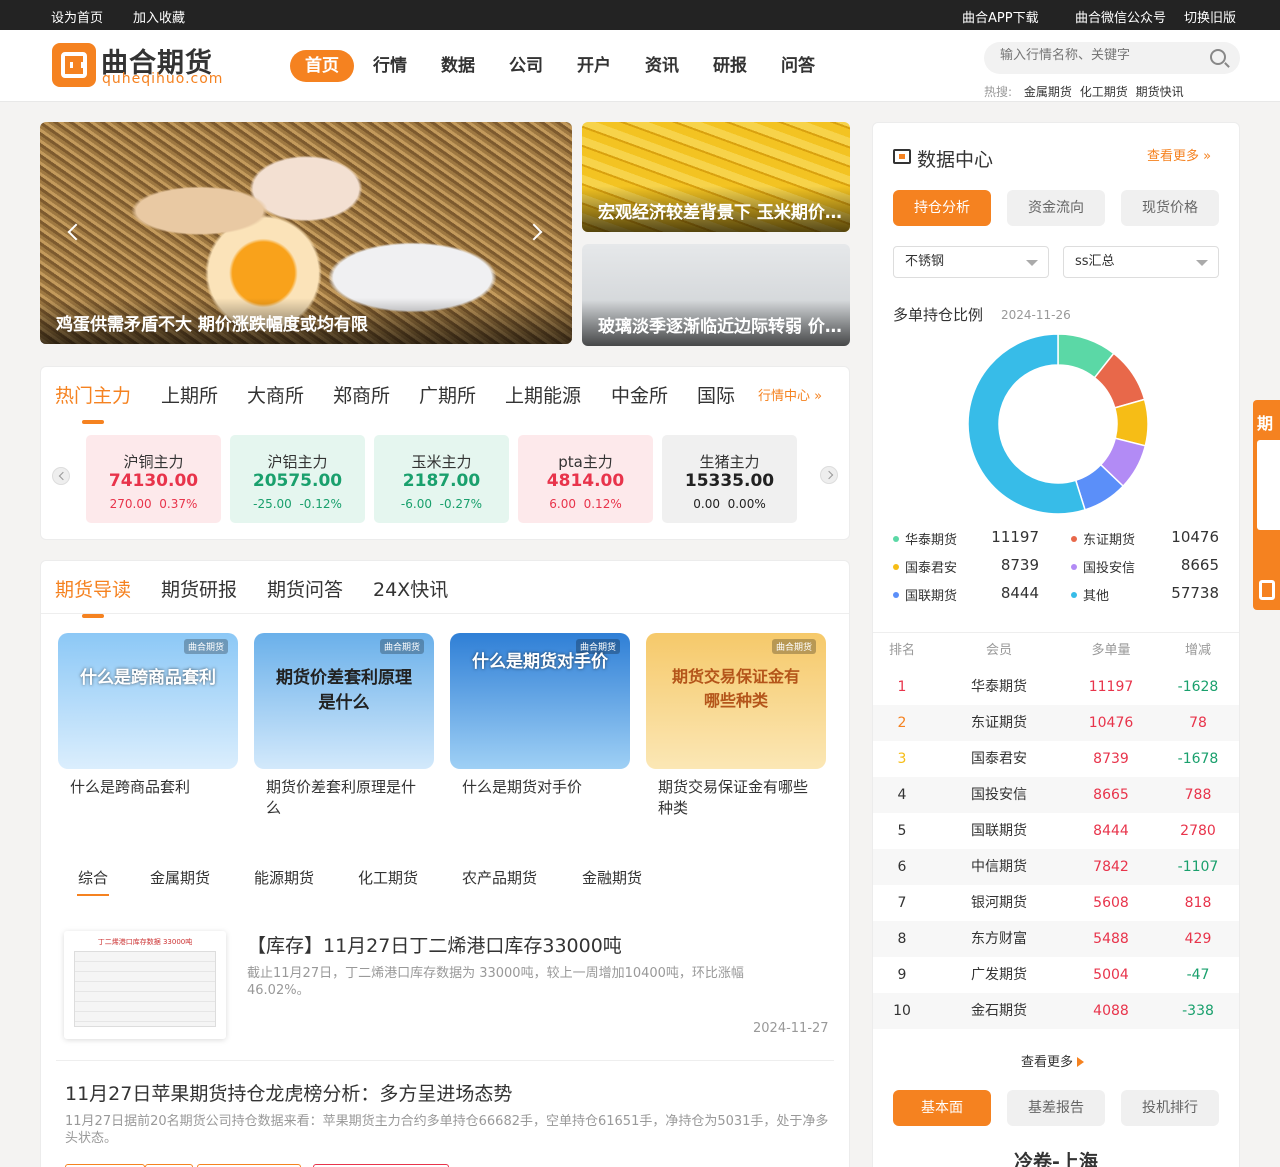 The height and width of the screenshot is (1167, 1280). Describe the element at coordinates (1160, 92) in the screenshot. I see `hot-item: 期货快讯` at that location.